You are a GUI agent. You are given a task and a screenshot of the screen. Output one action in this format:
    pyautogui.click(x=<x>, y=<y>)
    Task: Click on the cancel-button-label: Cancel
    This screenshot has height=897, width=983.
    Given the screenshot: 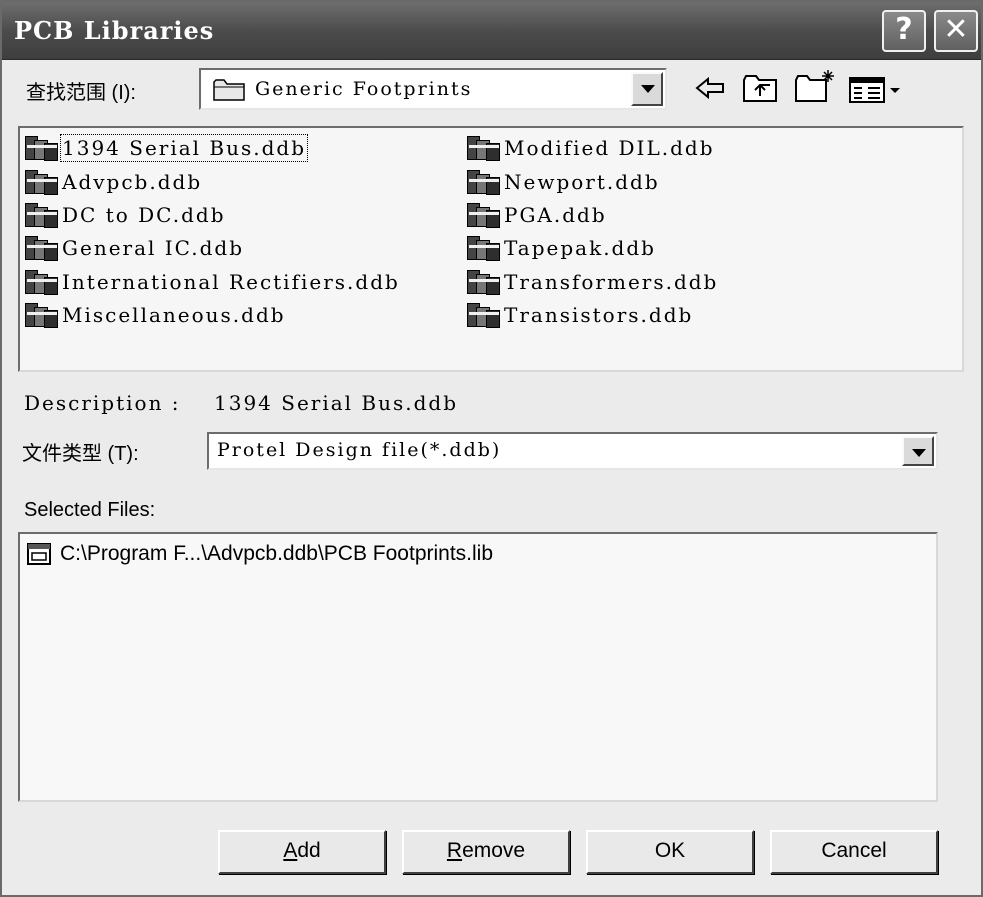 What is the action you would take?
    pyautogui.click(x=854, y=850)
    